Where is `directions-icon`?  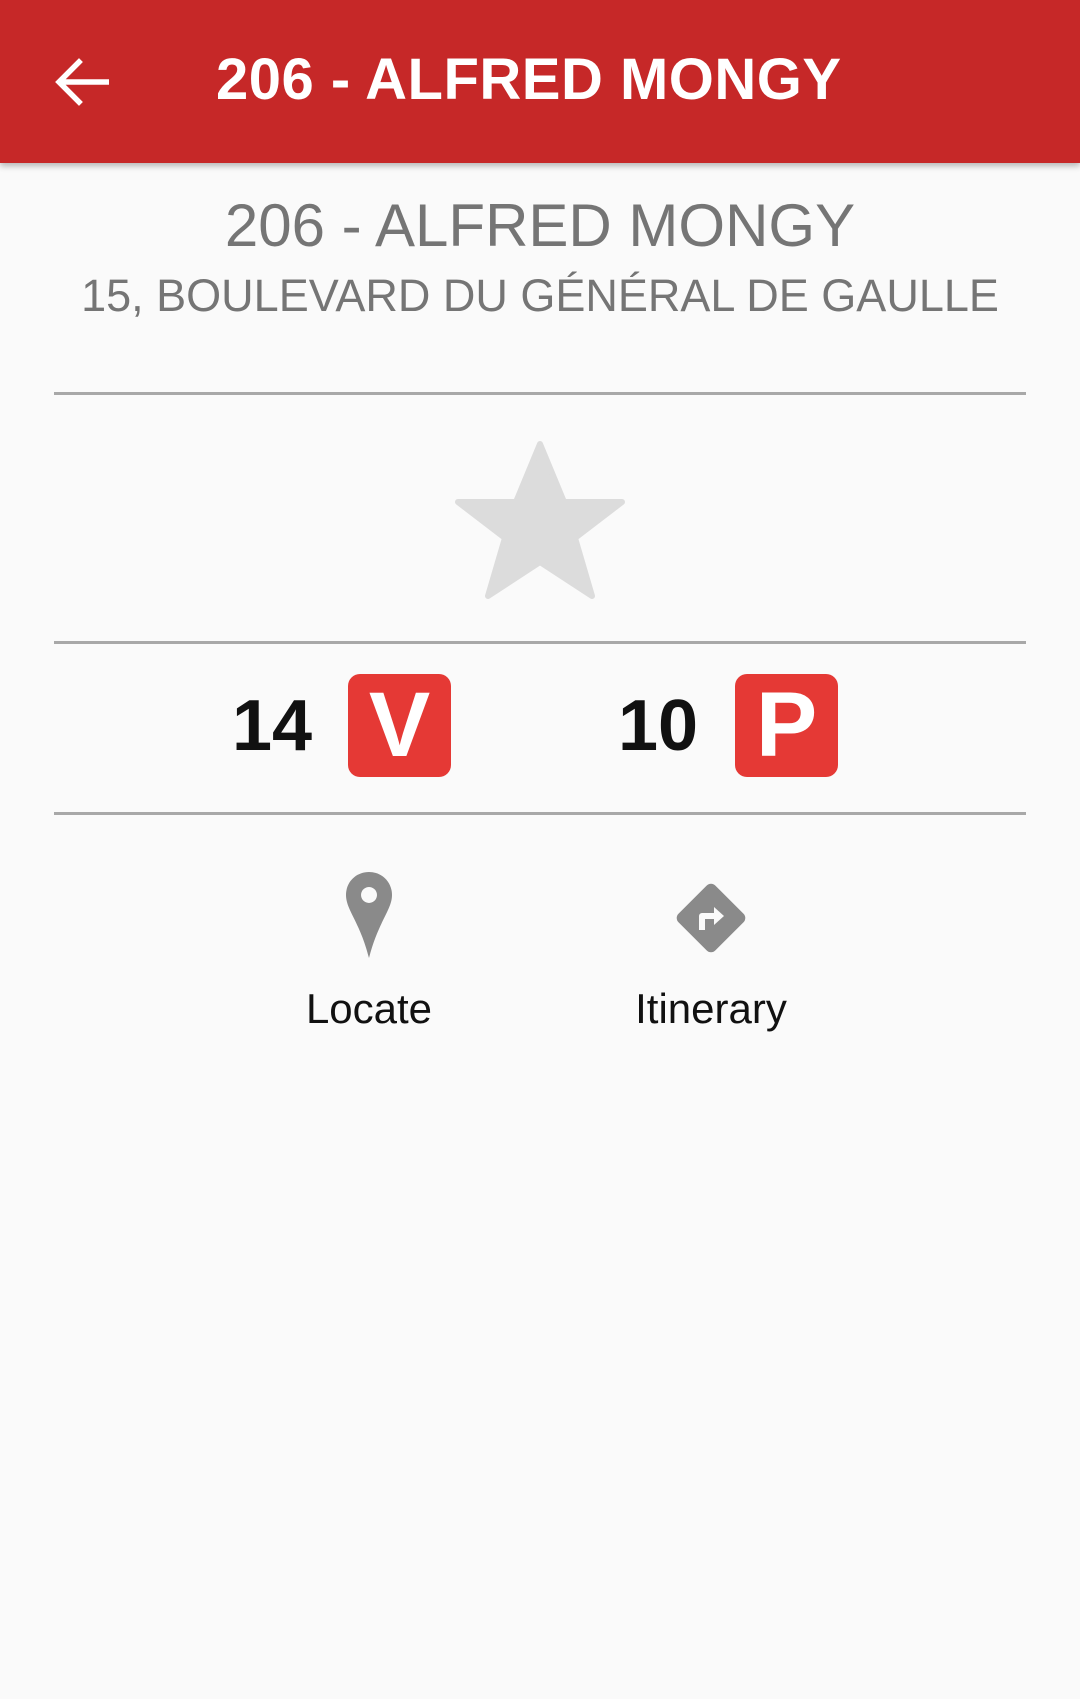
directions-icon is located at coordinates (711, 918).